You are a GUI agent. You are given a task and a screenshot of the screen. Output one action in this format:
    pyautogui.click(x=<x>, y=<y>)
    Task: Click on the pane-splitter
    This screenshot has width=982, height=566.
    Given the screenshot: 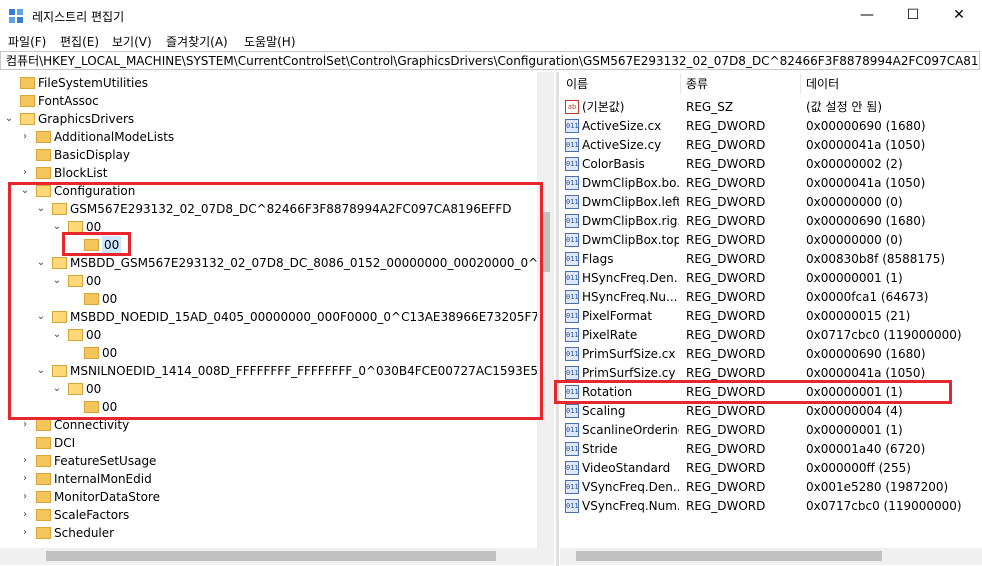 What is the action you would take?
    pyautogui.click(x=557, y=319)
    